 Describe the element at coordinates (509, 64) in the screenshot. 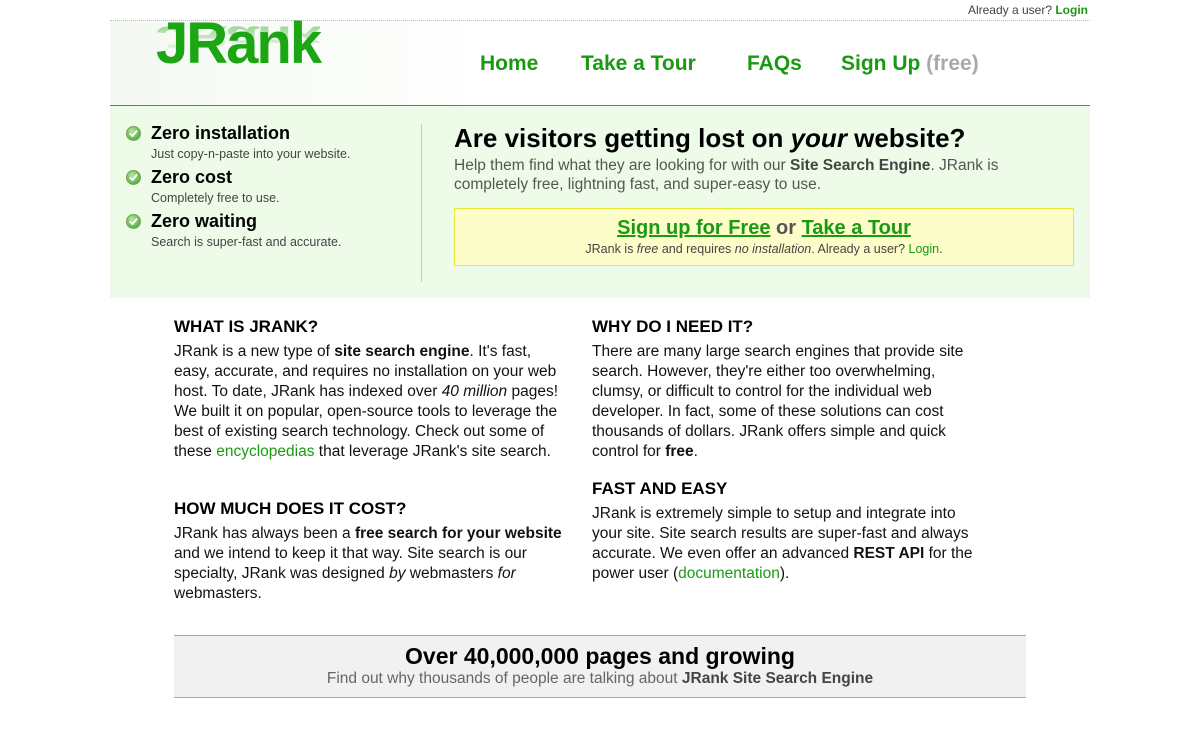

I see `nav-home: Home` at that location.